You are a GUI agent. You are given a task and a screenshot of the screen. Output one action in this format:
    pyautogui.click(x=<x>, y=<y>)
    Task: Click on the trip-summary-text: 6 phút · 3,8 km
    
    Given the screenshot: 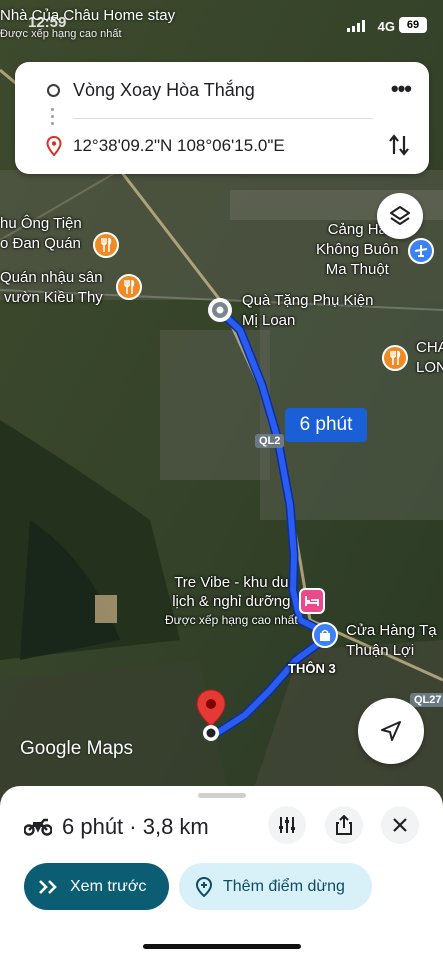 What is the action you would take?
    pyautogui.click(x=135, y=826)
    